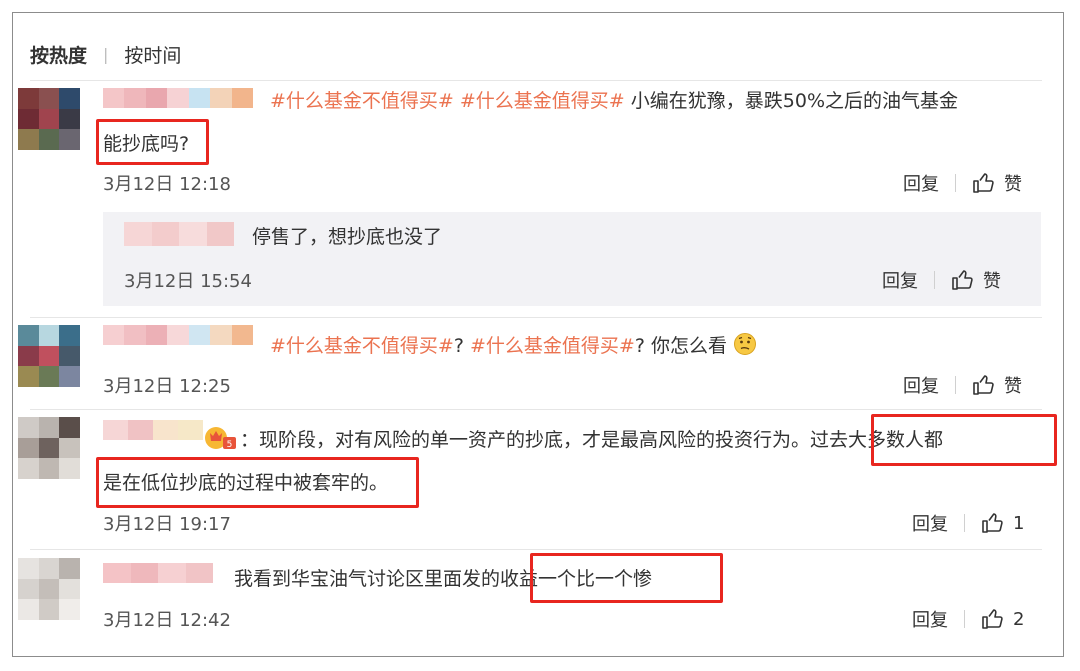  Describe the element at coordinates (1018, 523) in the screenshot. I see `like-count: 1` at that location.